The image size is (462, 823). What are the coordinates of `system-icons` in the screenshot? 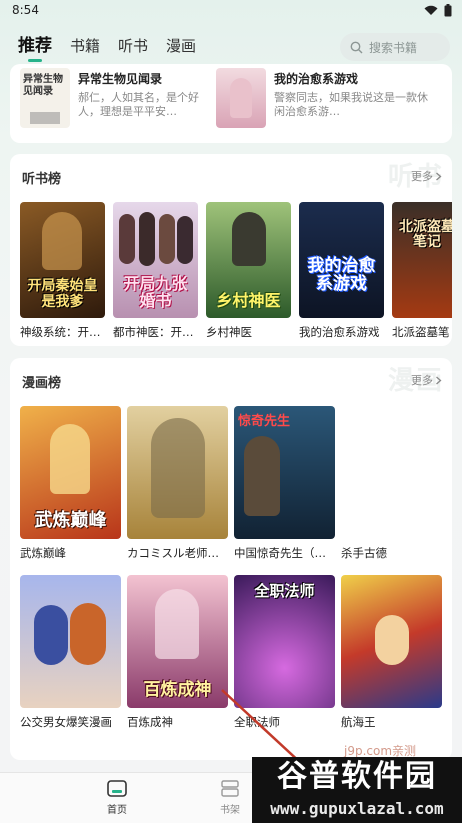 It's located at (438, 10).